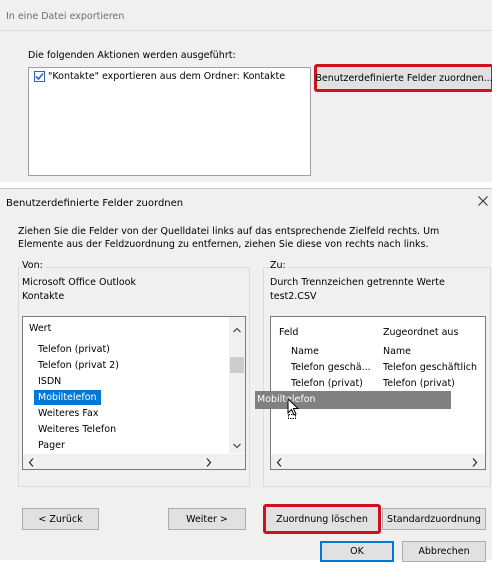  Describe the element at coordinates (95, 203) in the screenshot. I see `dialog-title: Benutzerdefinierte Felder zuordnen` at that location.